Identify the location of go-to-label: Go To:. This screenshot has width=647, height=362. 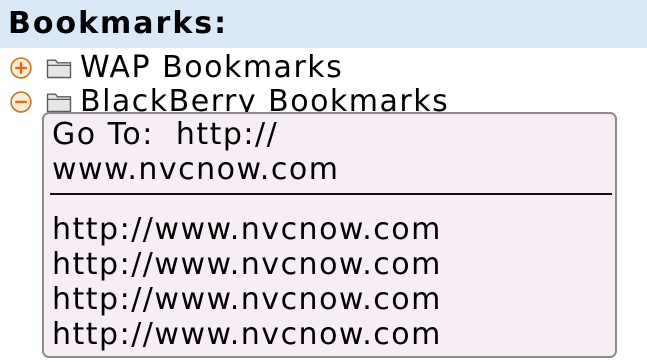
(103, 134).